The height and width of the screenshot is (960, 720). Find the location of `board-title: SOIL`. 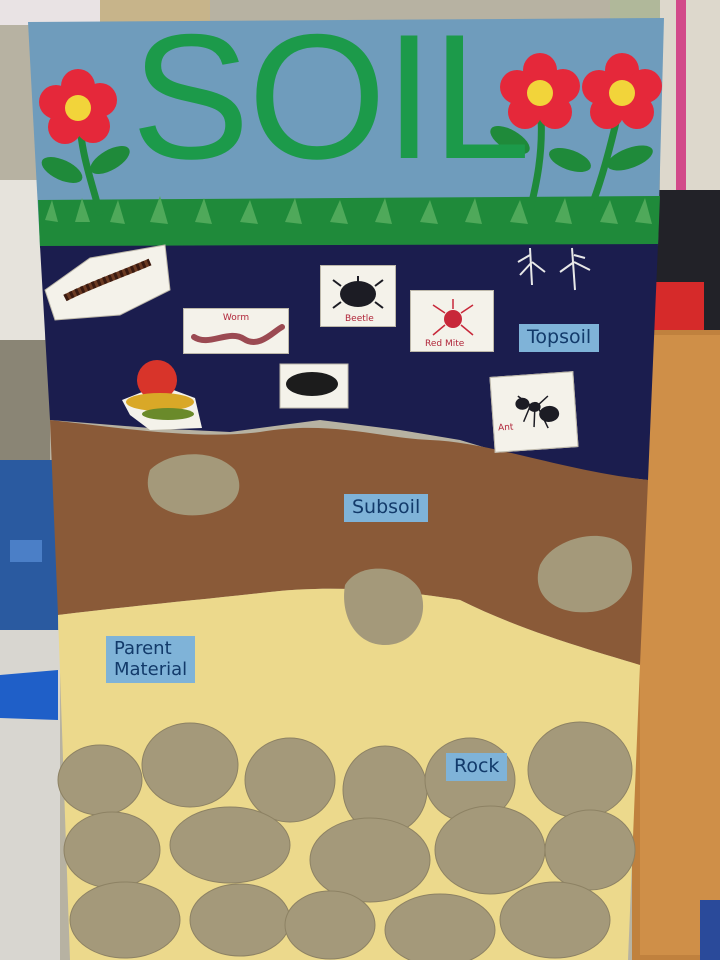

board-title: SOIL is located at coordinates (331, 98).